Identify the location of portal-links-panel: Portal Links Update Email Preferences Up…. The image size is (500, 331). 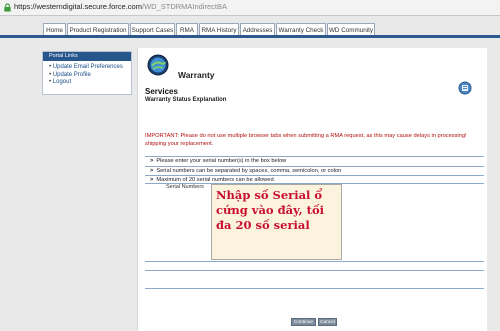
(87, 73).